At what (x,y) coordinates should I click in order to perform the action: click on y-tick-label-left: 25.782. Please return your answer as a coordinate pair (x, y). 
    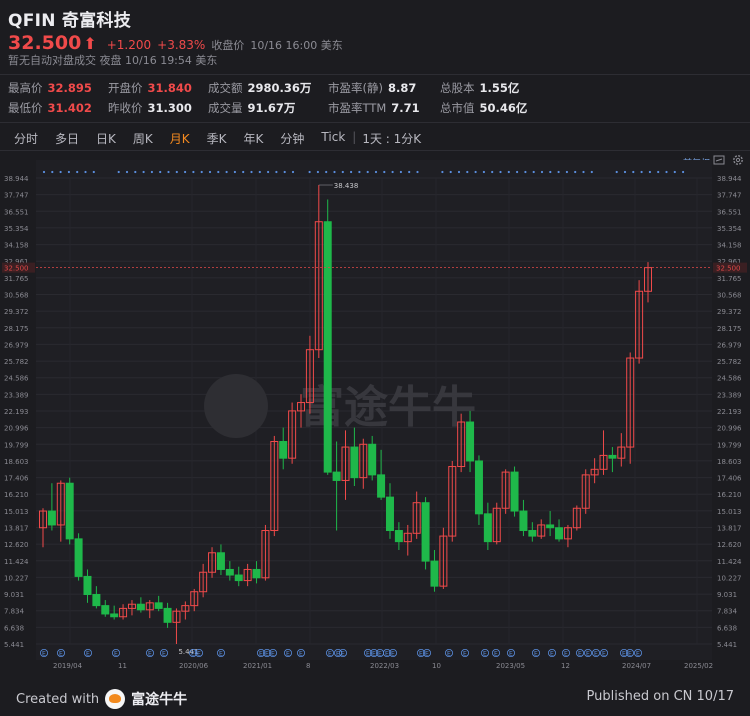
    Looking at the image, I should click on (16, 362).